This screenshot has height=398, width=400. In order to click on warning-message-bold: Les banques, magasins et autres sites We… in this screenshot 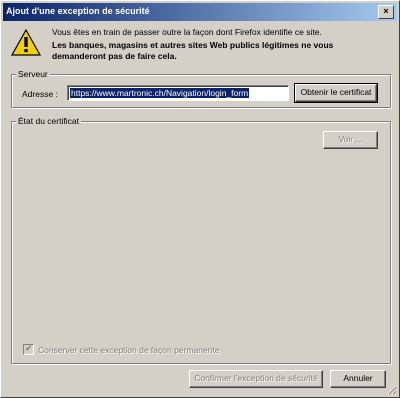, I will do `click(193, 50)`.